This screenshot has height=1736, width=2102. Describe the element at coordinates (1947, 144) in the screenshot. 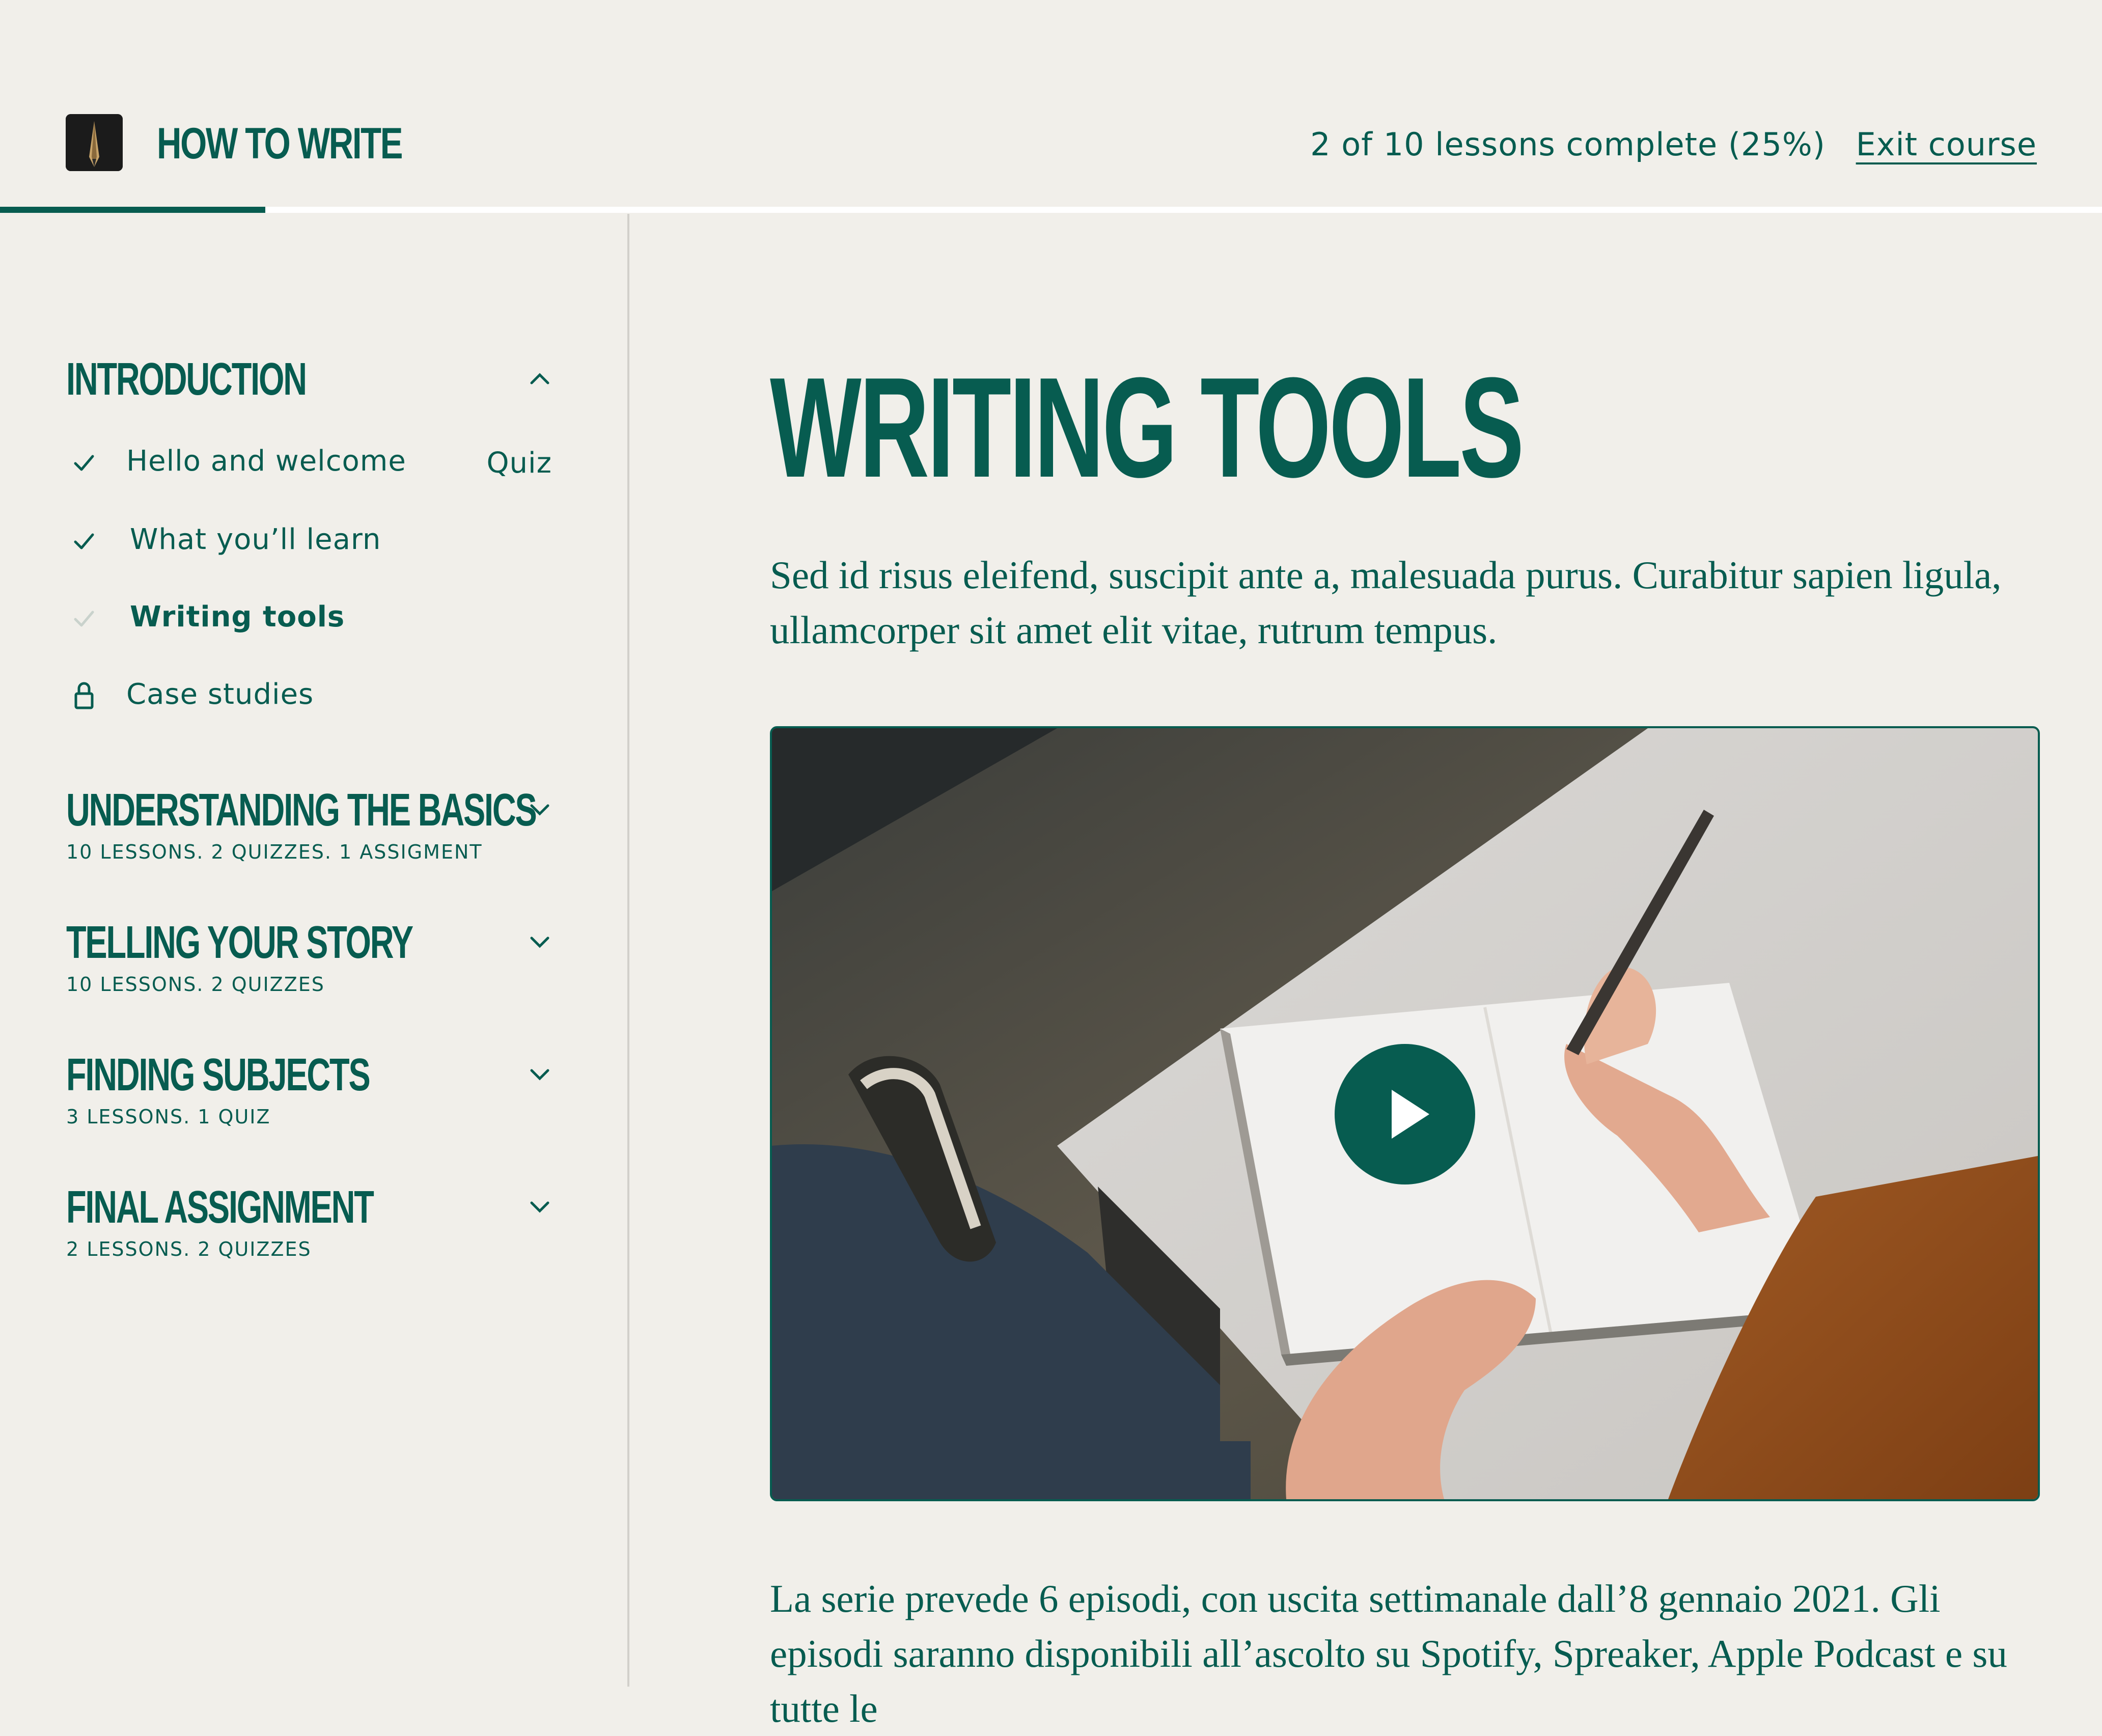

I see `exit-course-link: Exit course` at that location.